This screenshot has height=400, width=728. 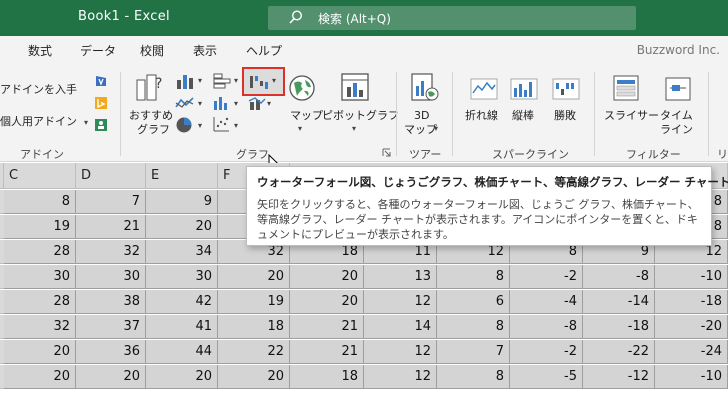 I want to click on recommended-charts-label-2: グラフ, so click(x=153, y=129).